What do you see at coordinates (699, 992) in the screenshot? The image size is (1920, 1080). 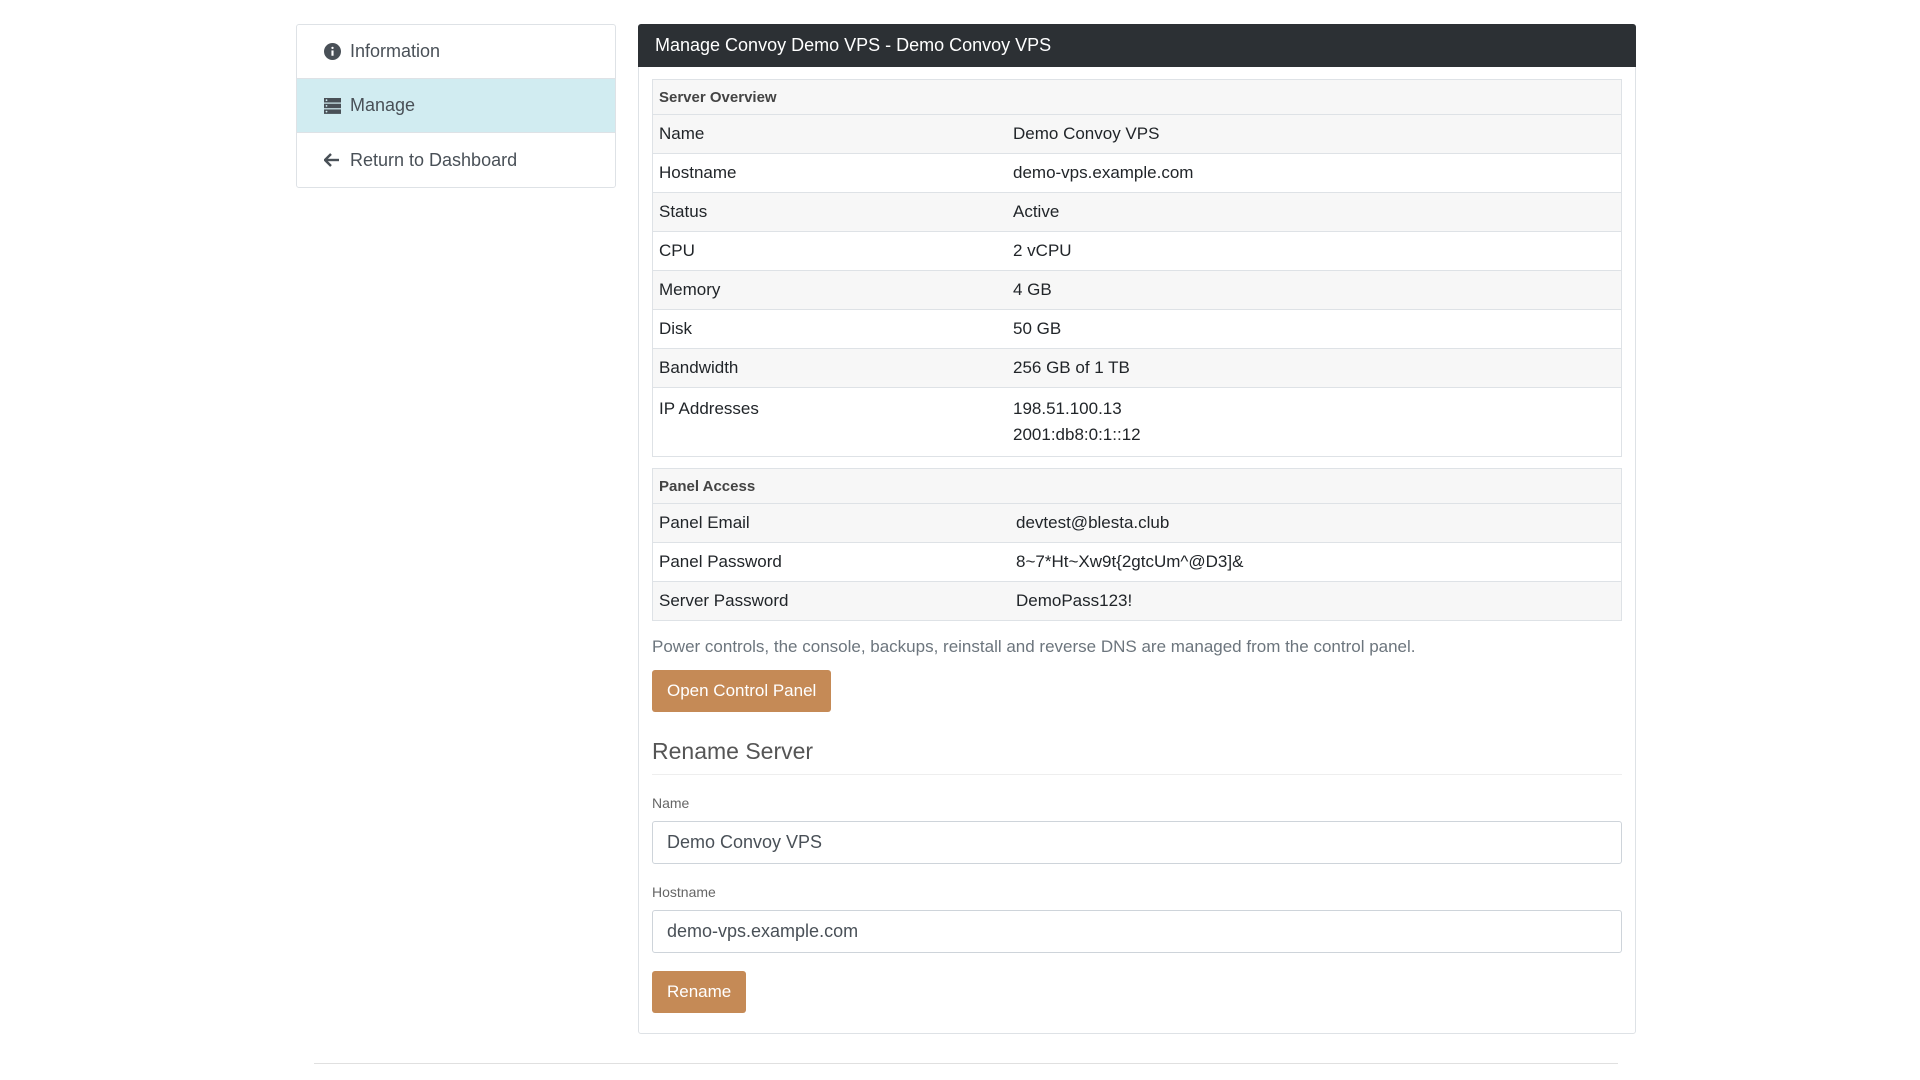 I see `rename-button: Rename` at bounding box center [699, 992].